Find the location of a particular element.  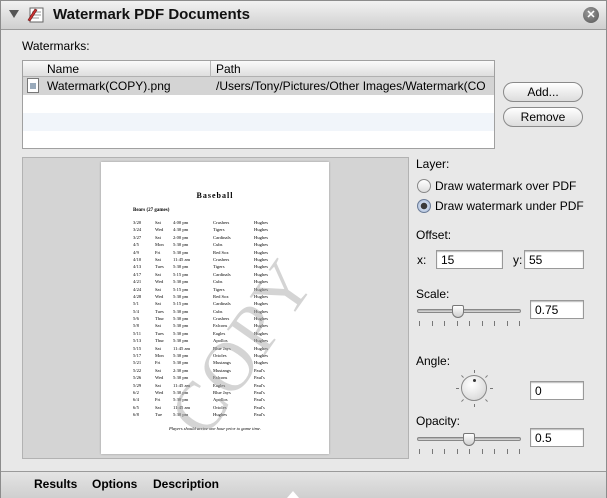

schedule-cell: 4:00 pm is located at coordinates (181, 222).